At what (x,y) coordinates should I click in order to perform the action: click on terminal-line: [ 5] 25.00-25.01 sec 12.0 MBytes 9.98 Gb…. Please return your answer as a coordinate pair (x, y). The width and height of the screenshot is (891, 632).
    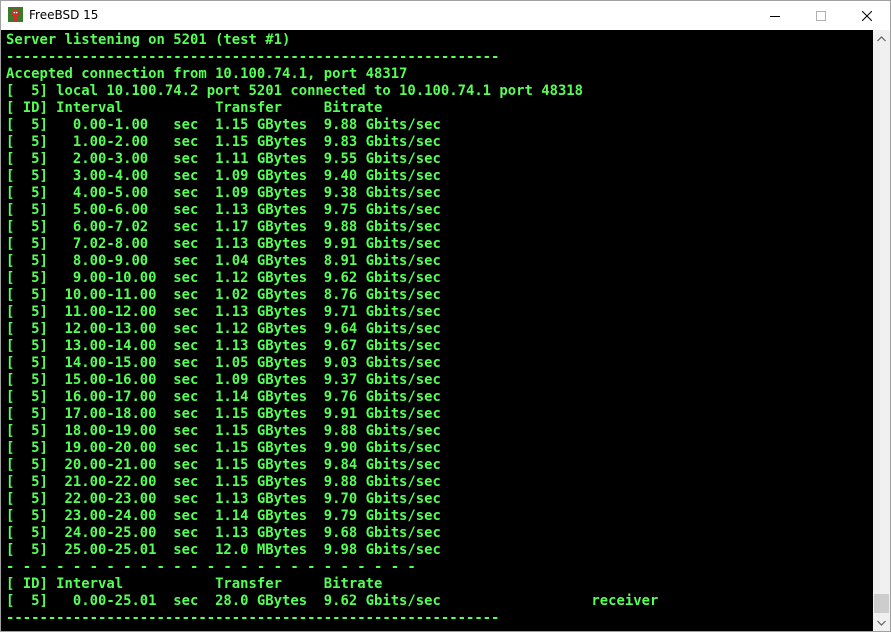
    Looking at the image, I should click on (223, 550).